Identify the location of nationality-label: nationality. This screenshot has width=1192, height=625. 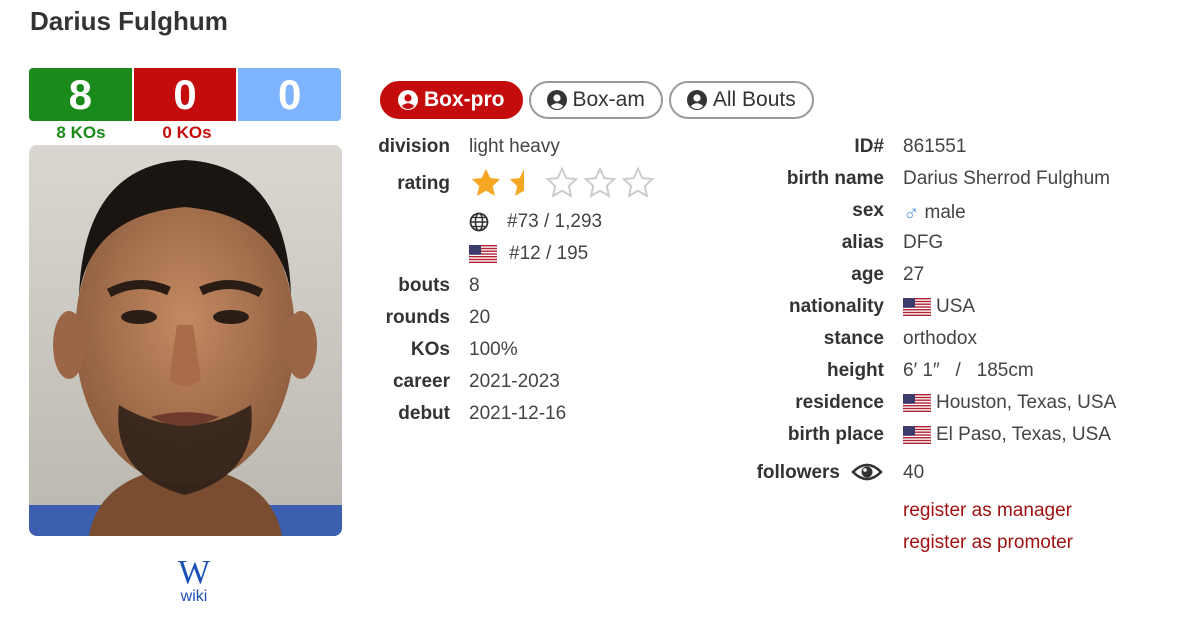
(836, 306).